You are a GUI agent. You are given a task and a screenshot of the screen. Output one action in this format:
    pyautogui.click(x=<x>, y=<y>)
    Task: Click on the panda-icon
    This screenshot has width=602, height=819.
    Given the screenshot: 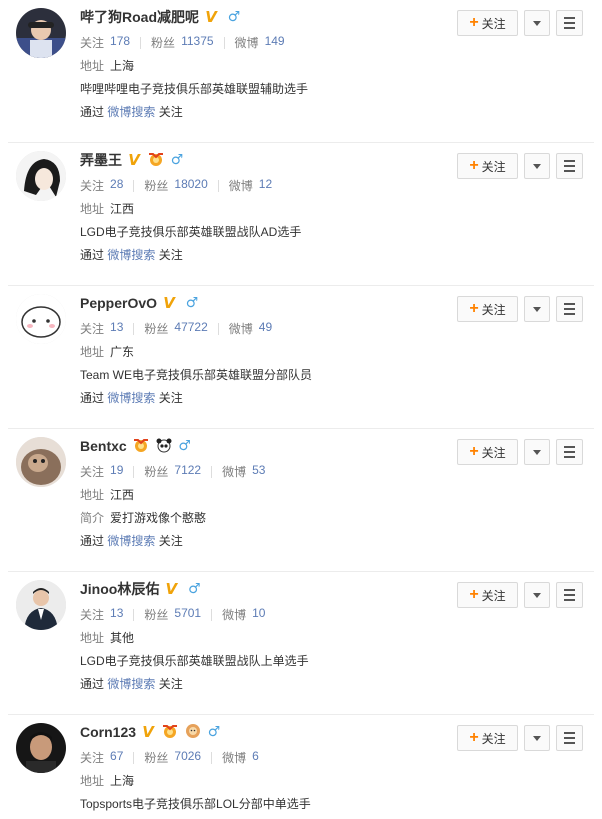 What is the action you would take?
    pyautogui.click(x=164, y=446)
    